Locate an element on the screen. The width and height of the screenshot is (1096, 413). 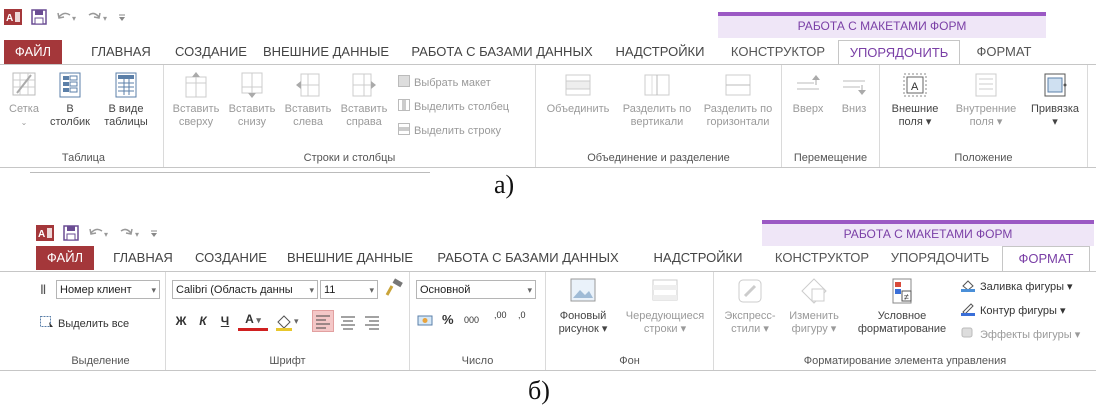
control-padding-label-1: Внутренние is located at coordinates (986, 109).